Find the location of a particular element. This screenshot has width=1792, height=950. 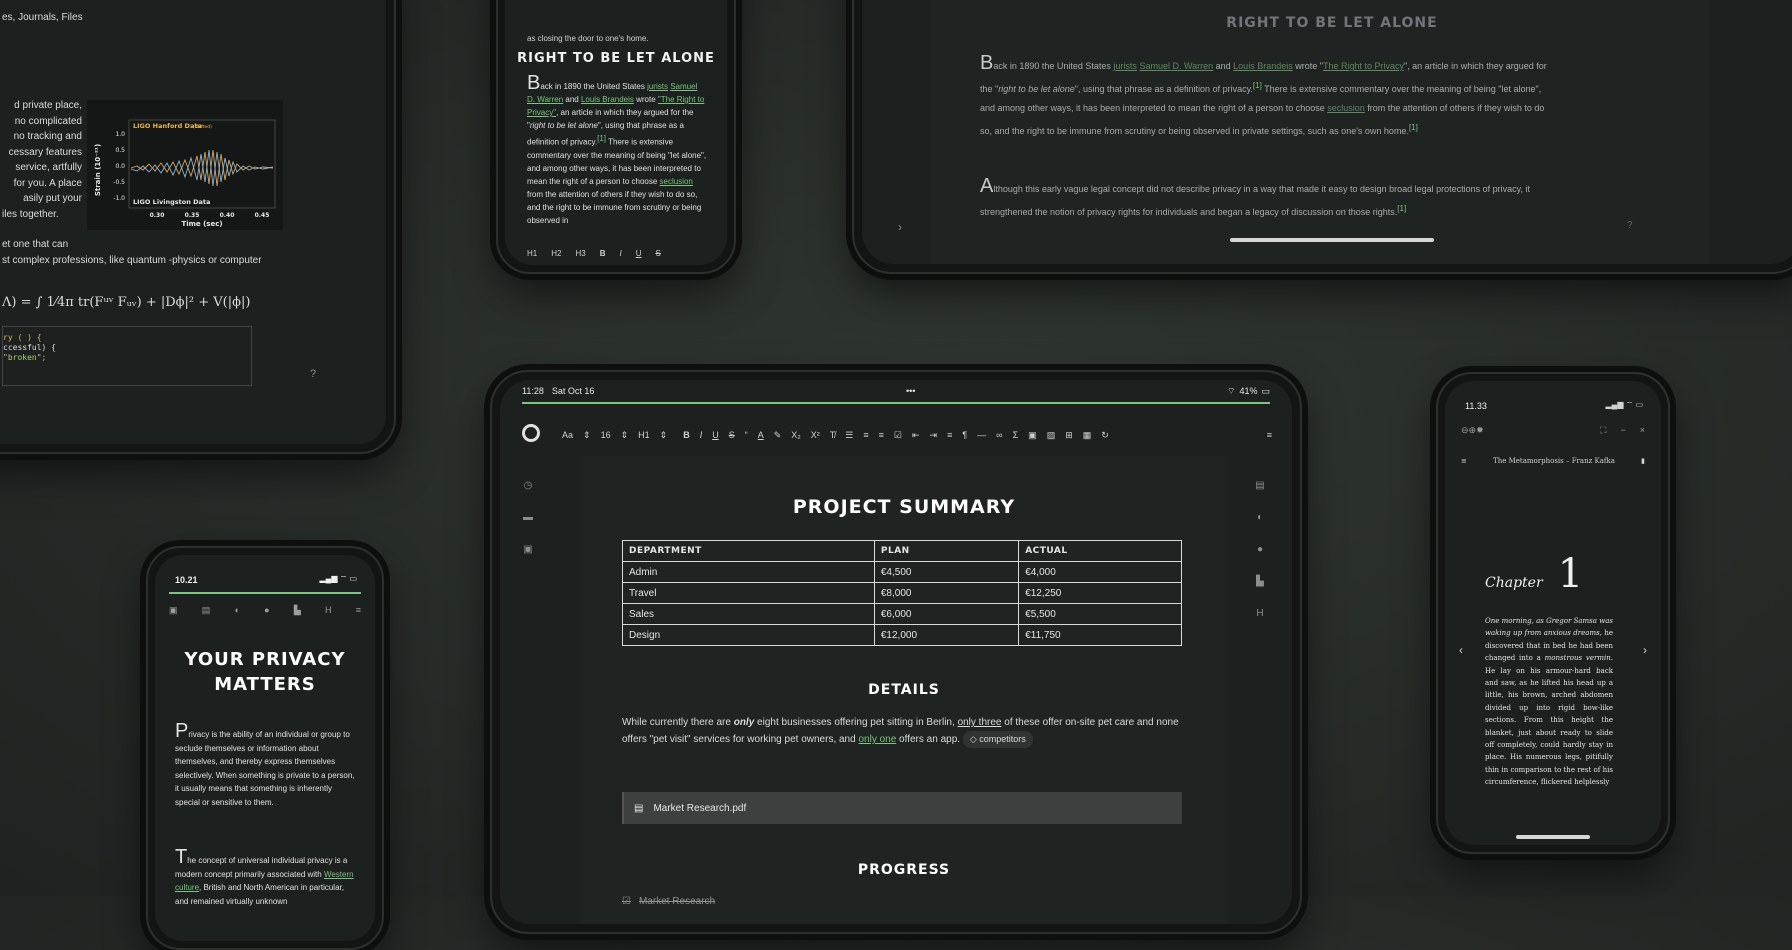

table-cell: €6,000 is located at coordinates (946, 614).